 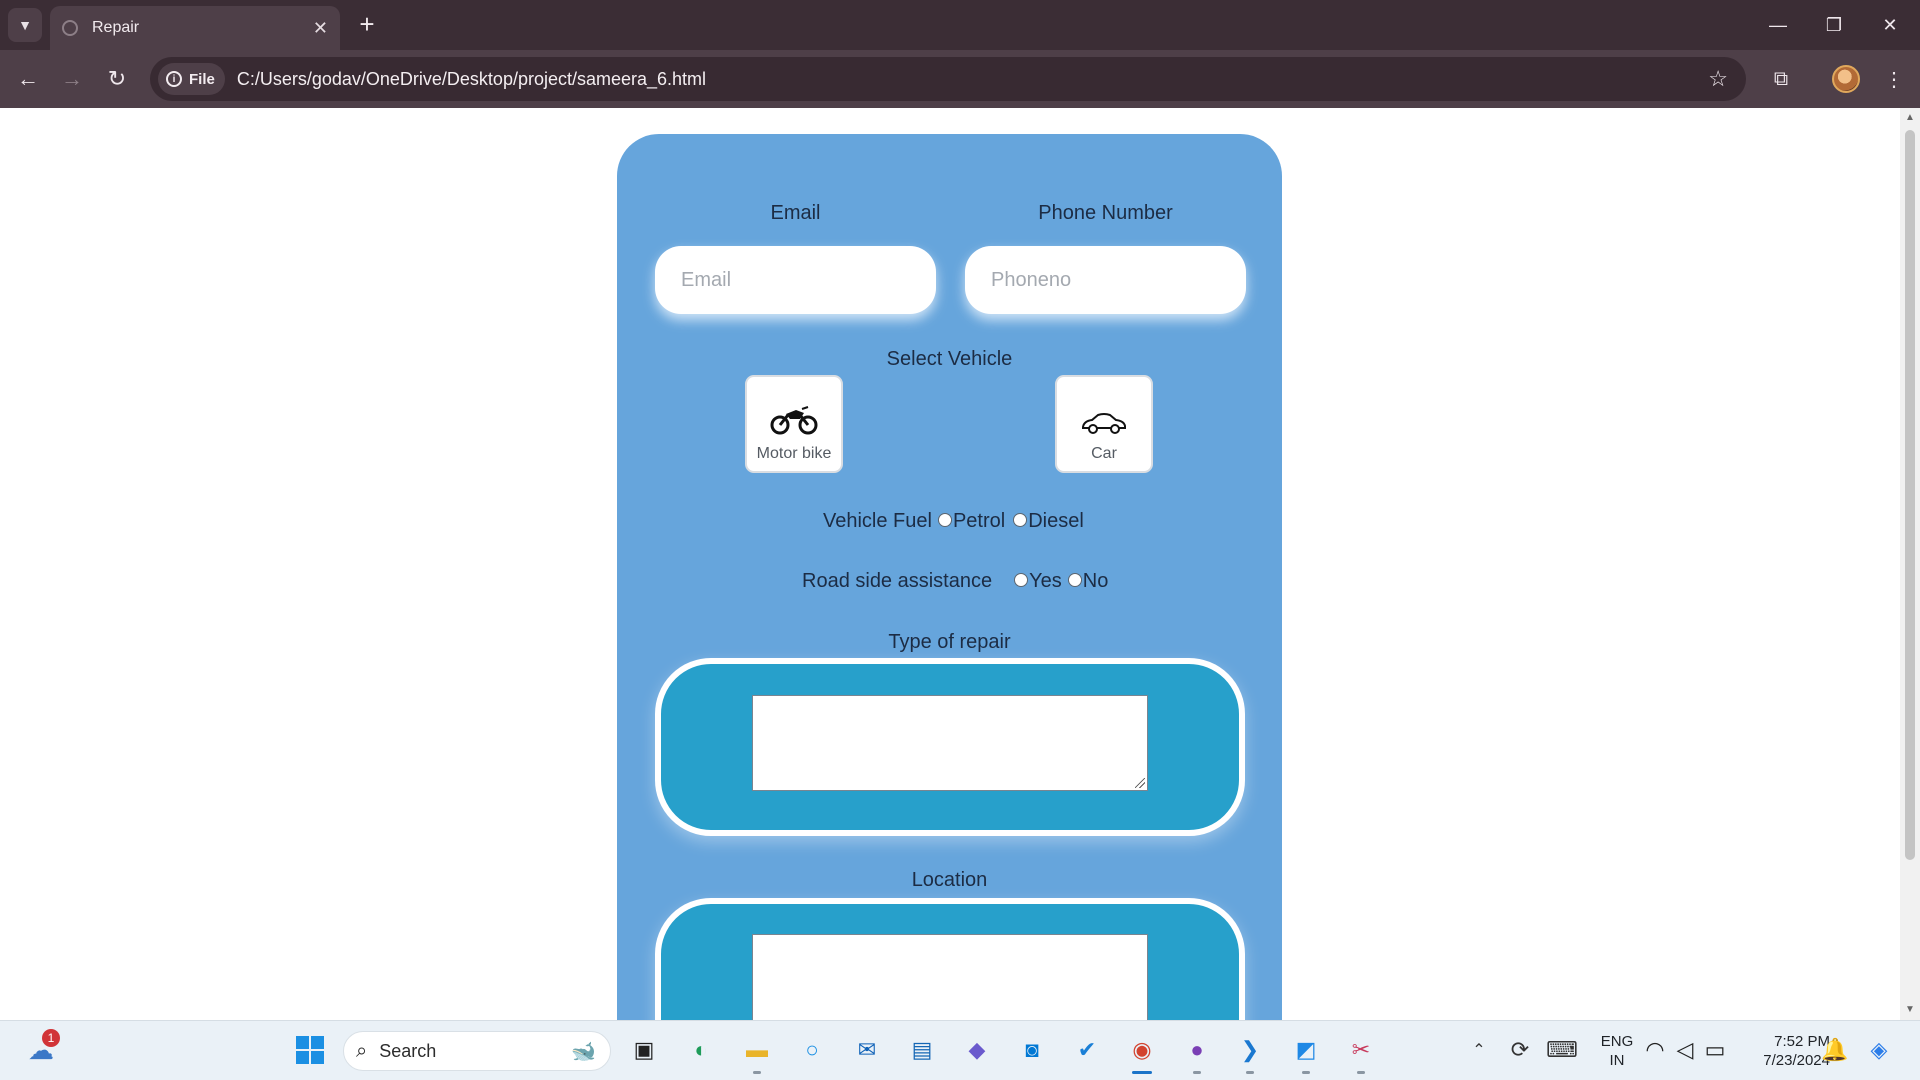 I want to click on phone-field, so click(x=1105, y=280).